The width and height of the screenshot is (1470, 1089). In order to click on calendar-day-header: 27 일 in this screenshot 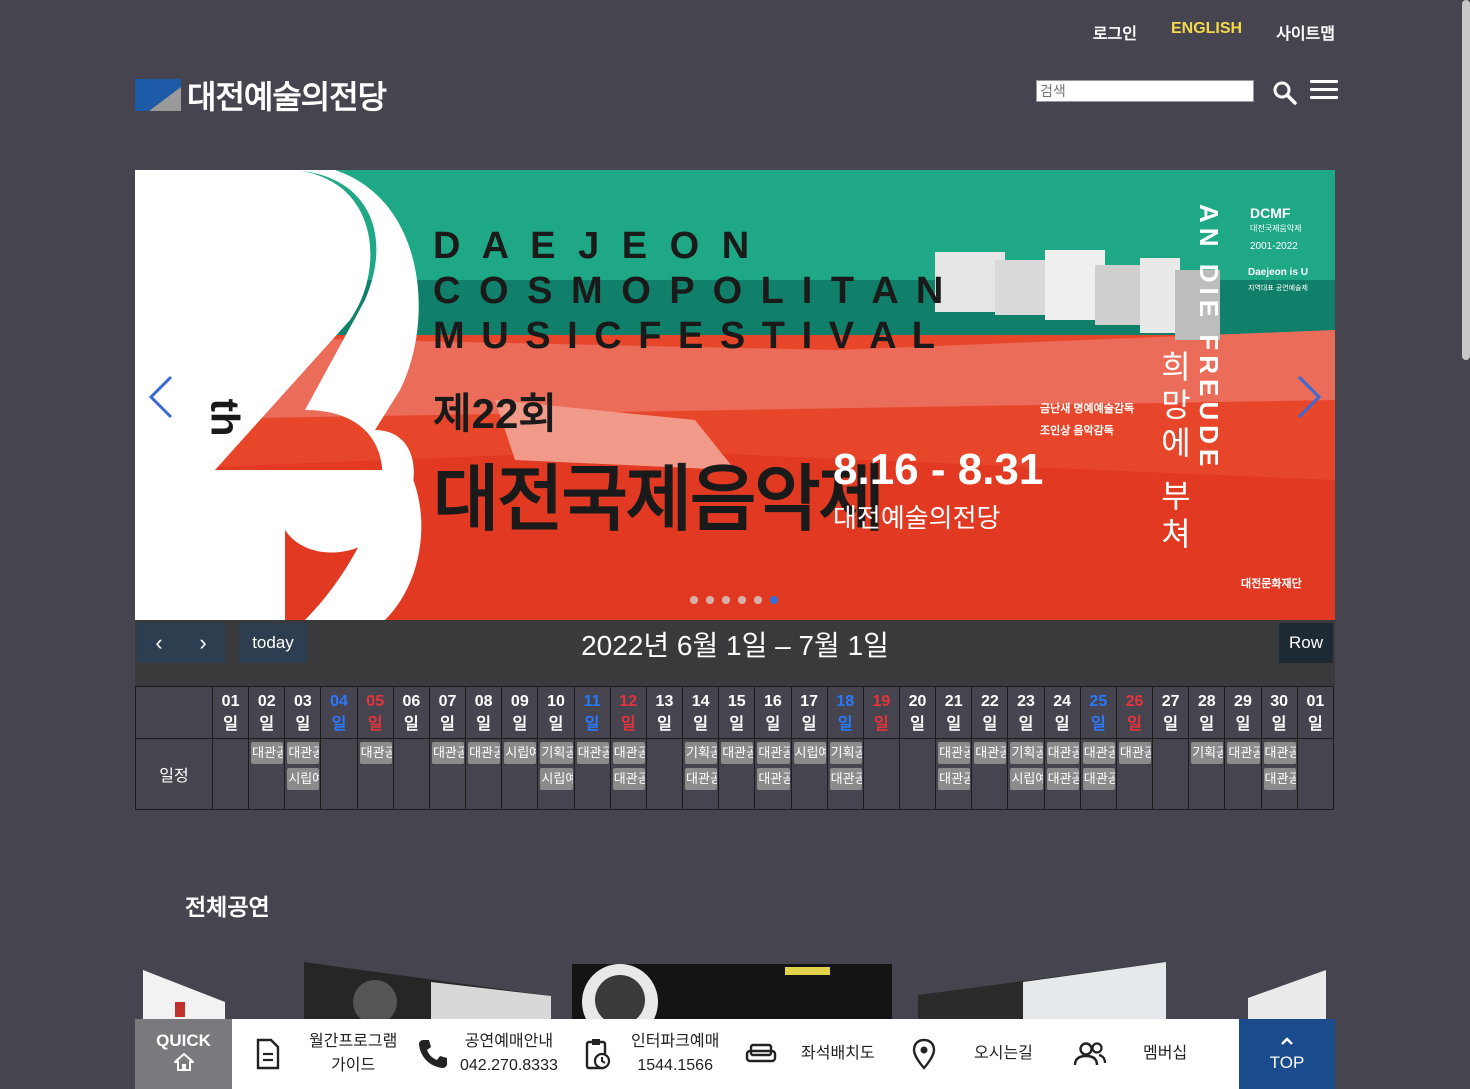, I will do `click(1171, 712)`.